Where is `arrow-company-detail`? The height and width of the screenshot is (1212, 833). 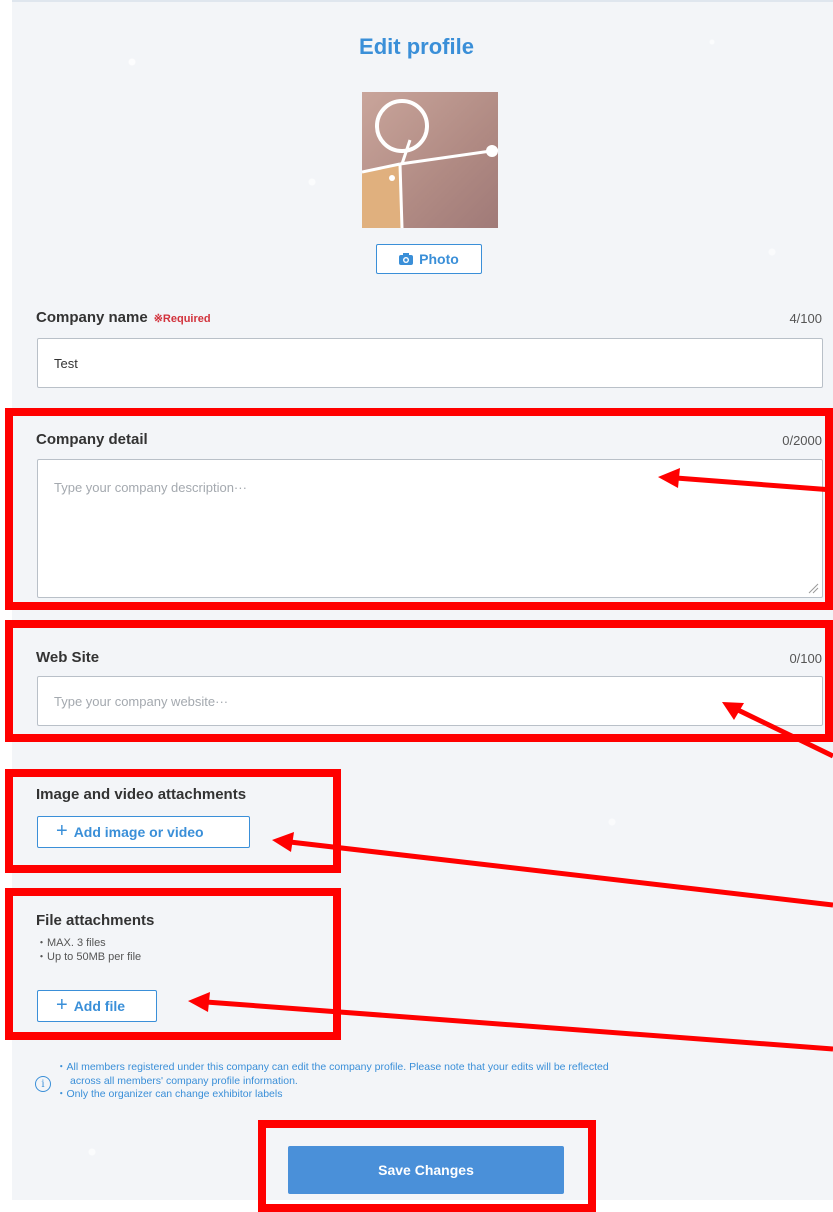
arrow-company-detail is located at coordinates (754, 484).